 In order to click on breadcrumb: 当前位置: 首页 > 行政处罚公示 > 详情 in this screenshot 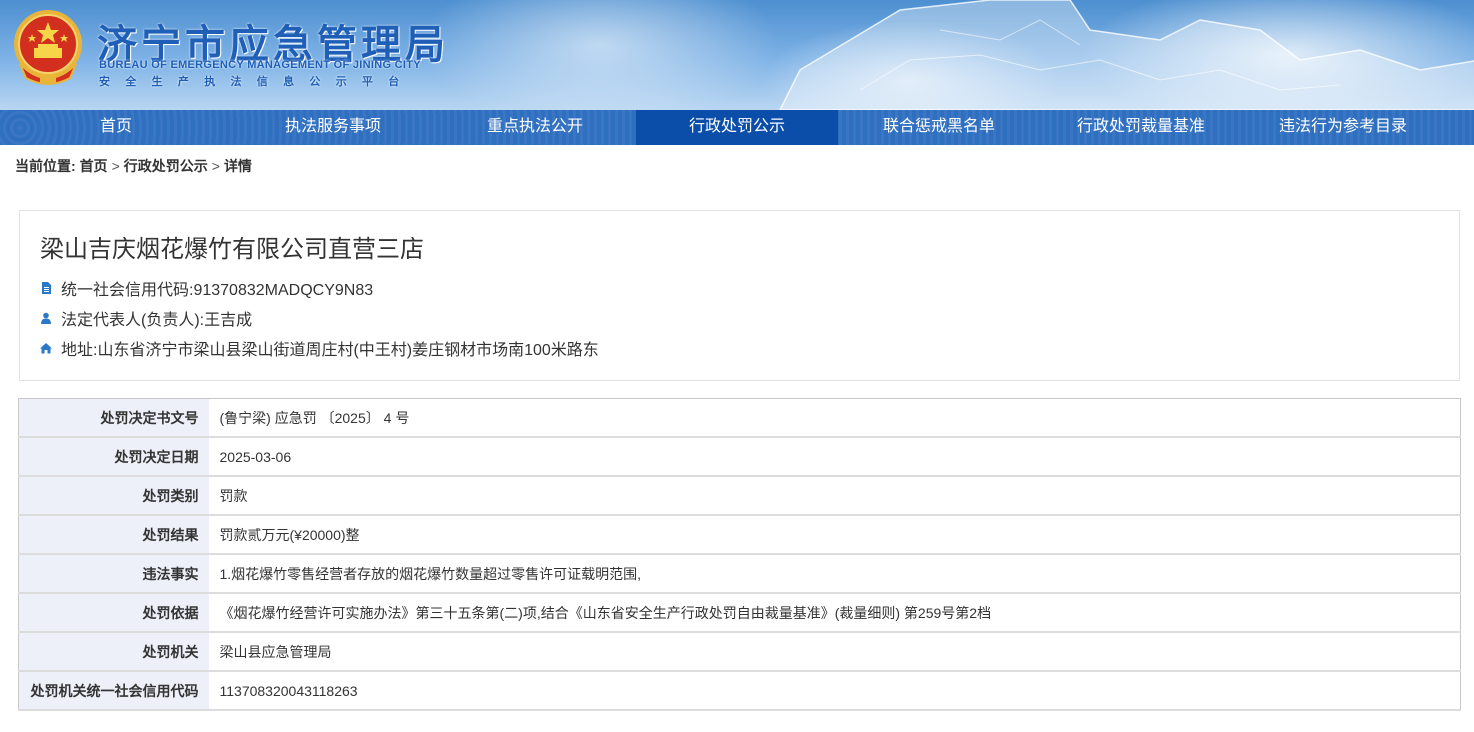, I will do `click(133, 166)`.